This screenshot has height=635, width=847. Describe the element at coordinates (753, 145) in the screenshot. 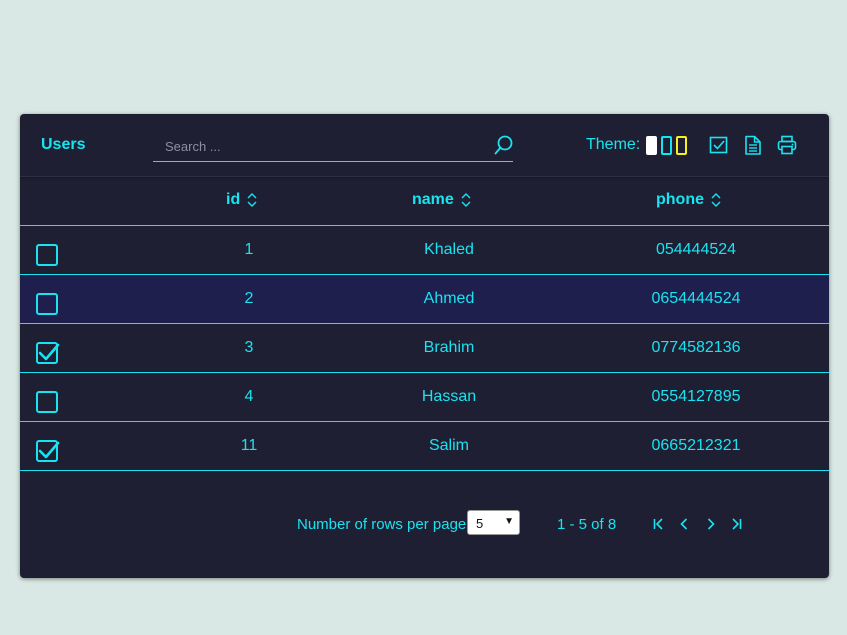

I see `document-icon` at that location.